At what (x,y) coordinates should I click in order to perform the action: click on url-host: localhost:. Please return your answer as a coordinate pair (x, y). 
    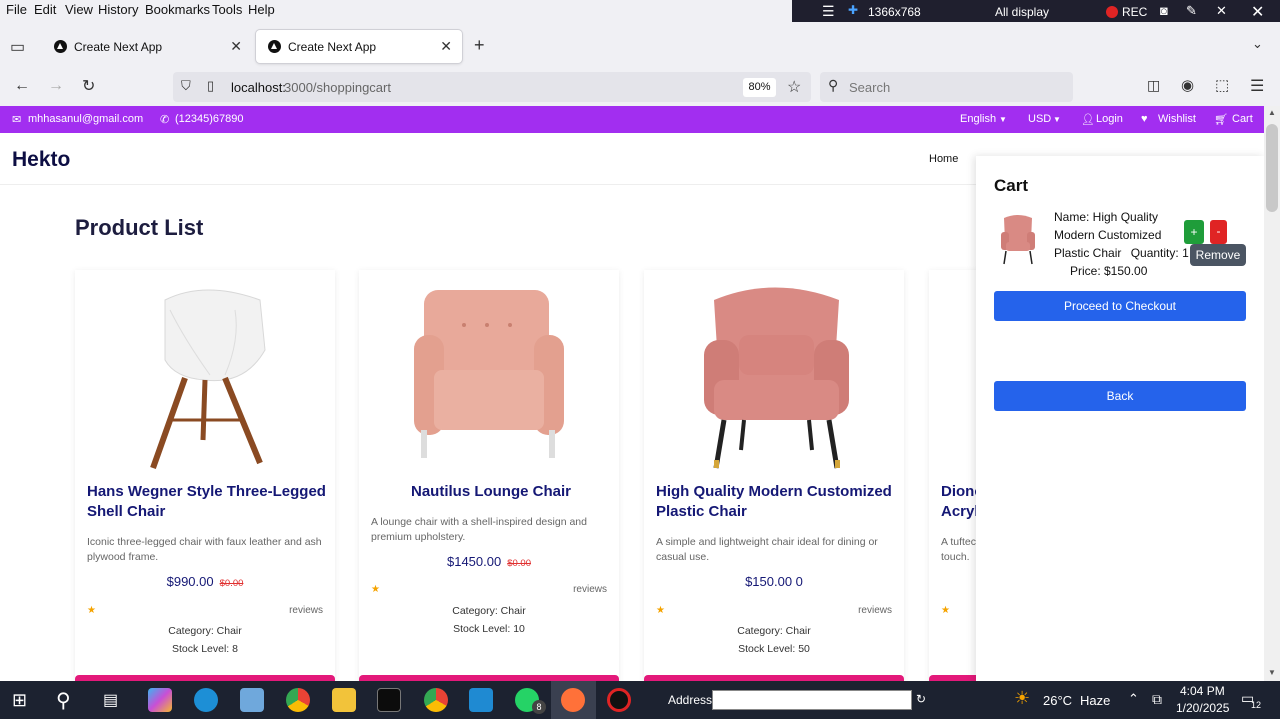
    Looking at the image, I should click on (258, 87).